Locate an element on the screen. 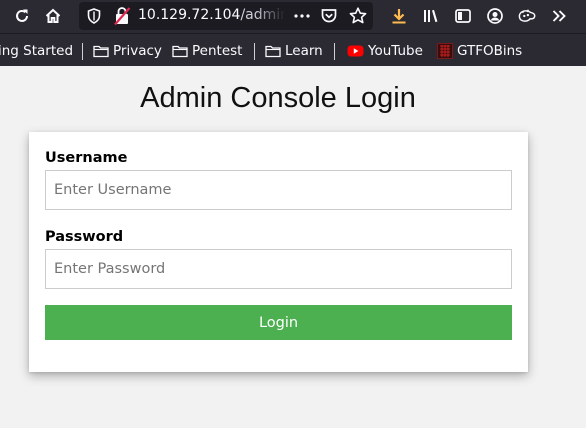 Image resolution: width=586 pixels, height=428 pixels. bookmark-learn: Learn is located at coordinates (294, 51).